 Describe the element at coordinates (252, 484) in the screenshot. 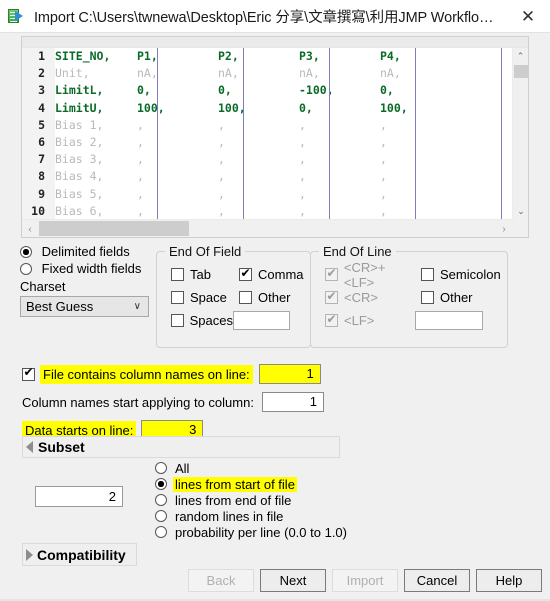

I see `radio-subset-lines-from-start: lines from start of file` at that location.